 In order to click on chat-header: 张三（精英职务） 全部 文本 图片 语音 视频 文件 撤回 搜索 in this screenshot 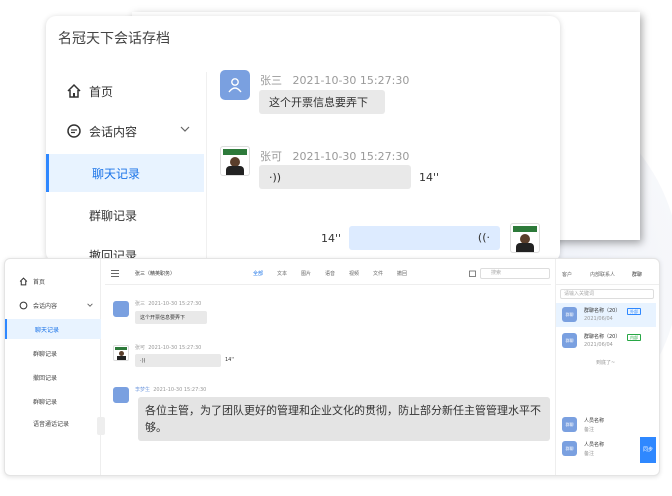, I will do `click(328, 274)`.